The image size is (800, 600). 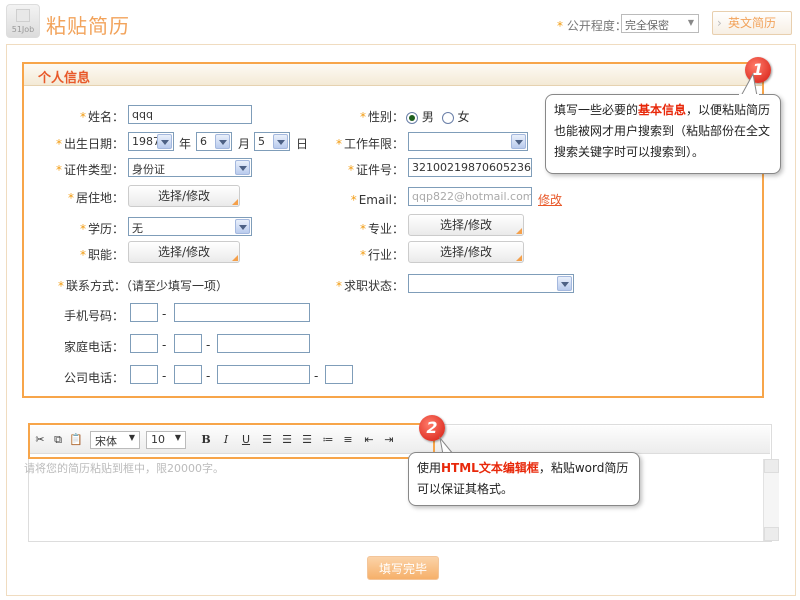 I want to click on unordered-list-icon: ≡, so click(x=348, y=440).